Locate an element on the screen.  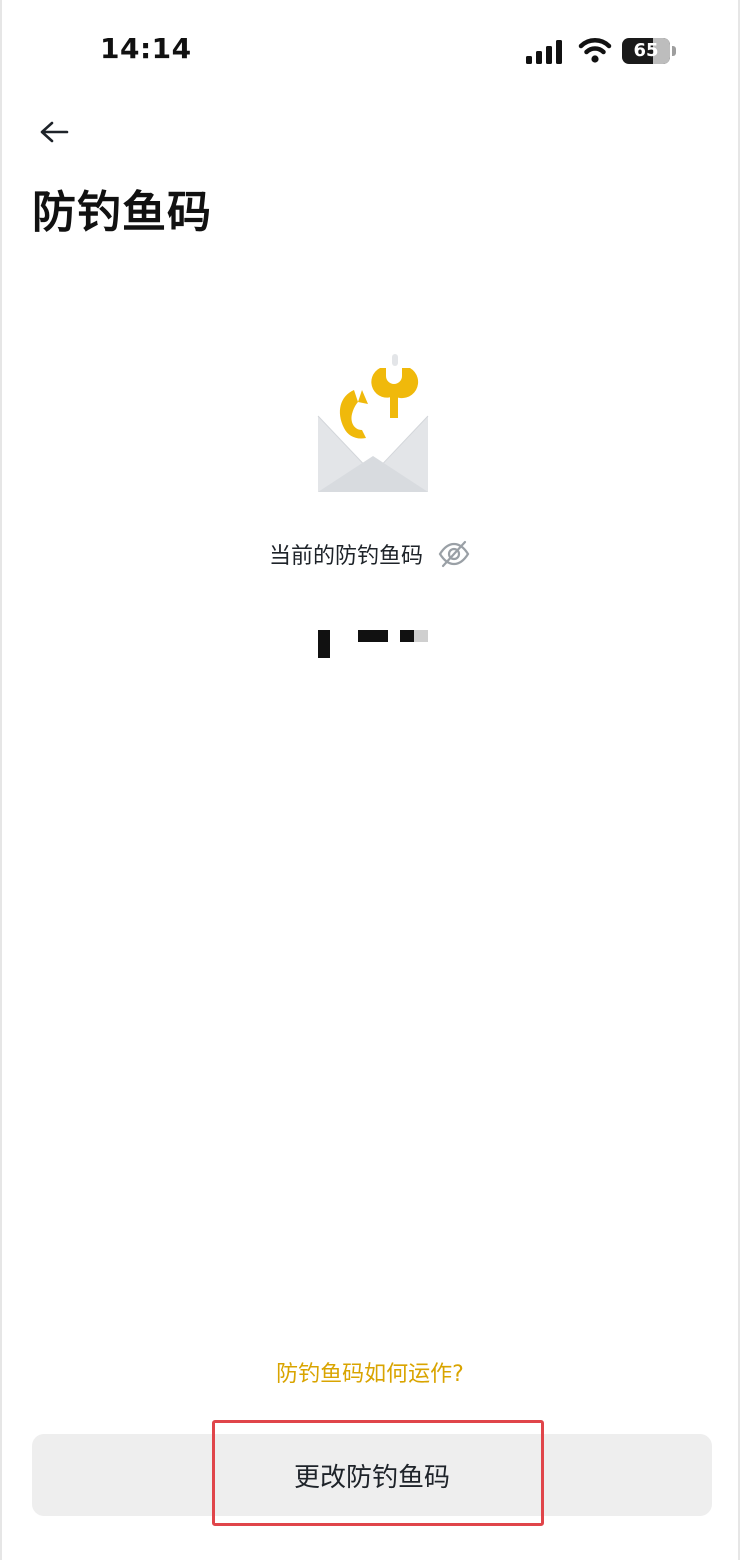
how-it-works-link: 防钓鱼码如何运作? is located at coordinates (370, 1372).